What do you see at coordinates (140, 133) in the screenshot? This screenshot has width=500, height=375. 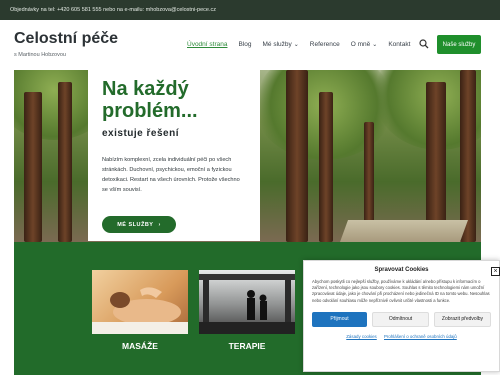 I see `hero-subheadline: existuje řešení` at bounding box center [140, 133].